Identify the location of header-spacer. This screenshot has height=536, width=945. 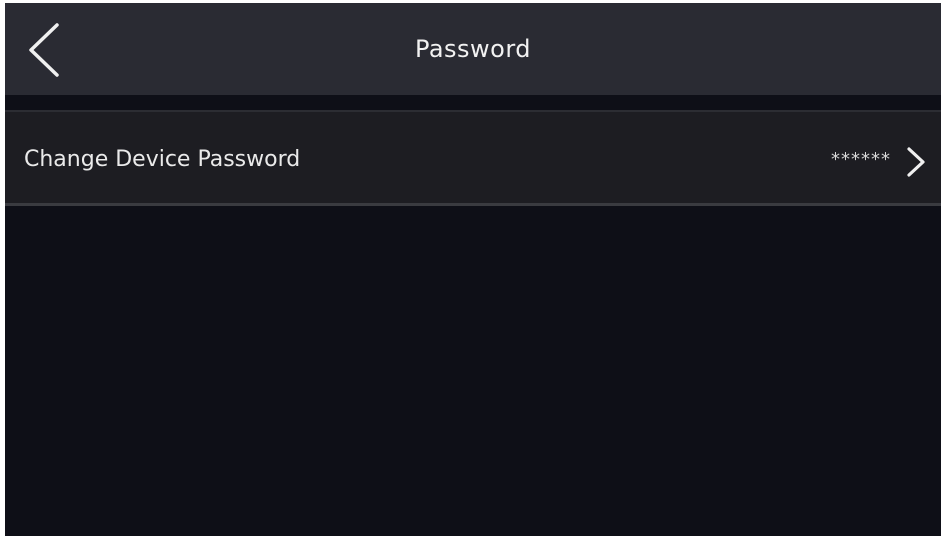
(473, 102).